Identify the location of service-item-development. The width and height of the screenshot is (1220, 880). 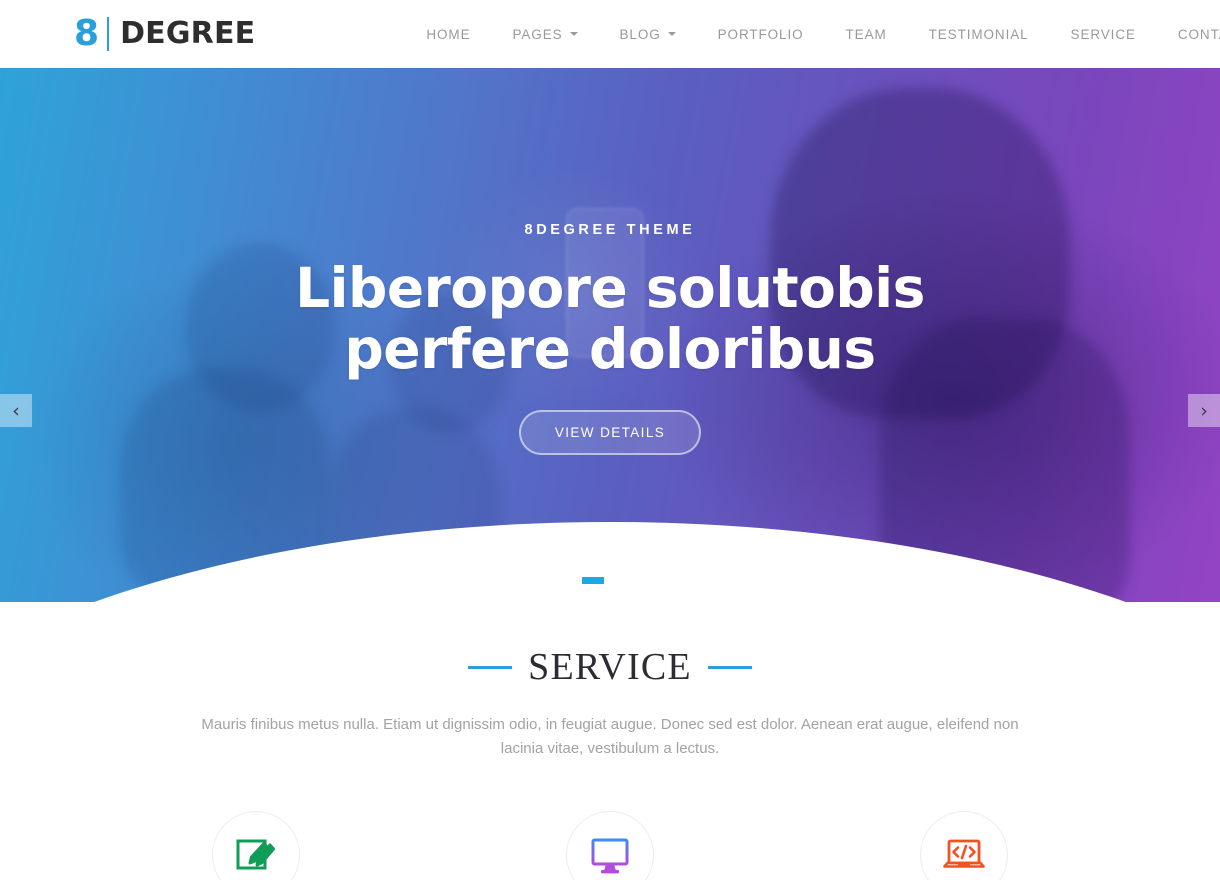
(610, 845).